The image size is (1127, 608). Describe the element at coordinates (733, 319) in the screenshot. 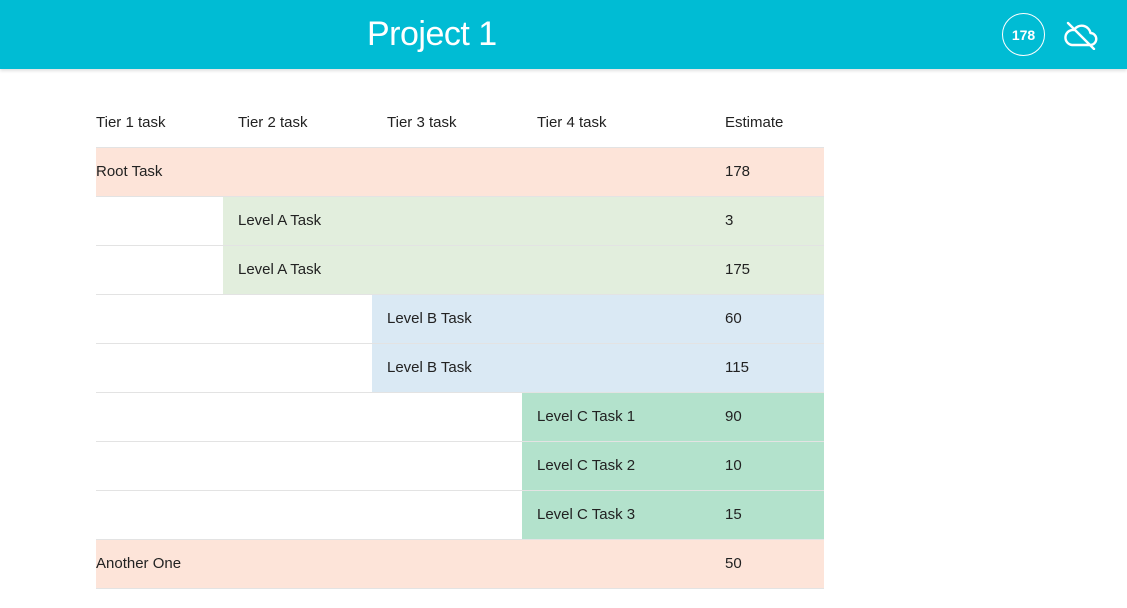

I see `task-estimate: 60` at that location.